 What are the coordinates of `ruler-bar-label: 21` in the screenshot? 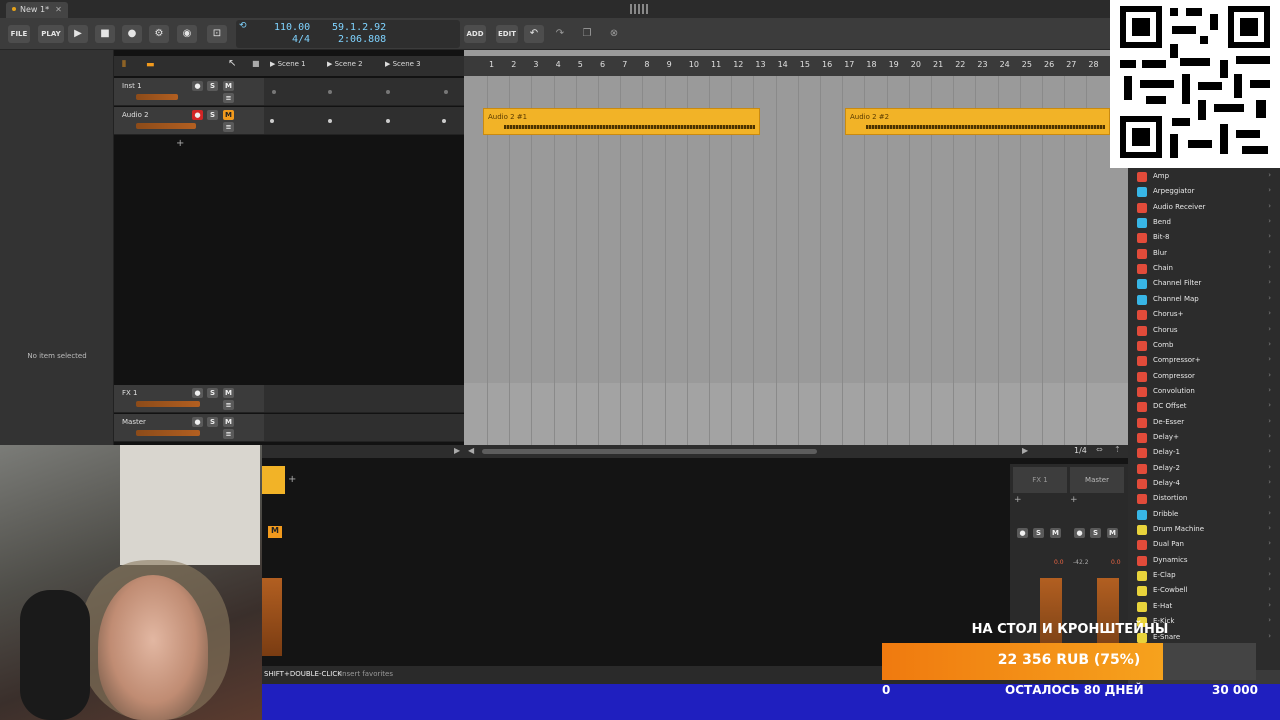 It's located at (938, 64).